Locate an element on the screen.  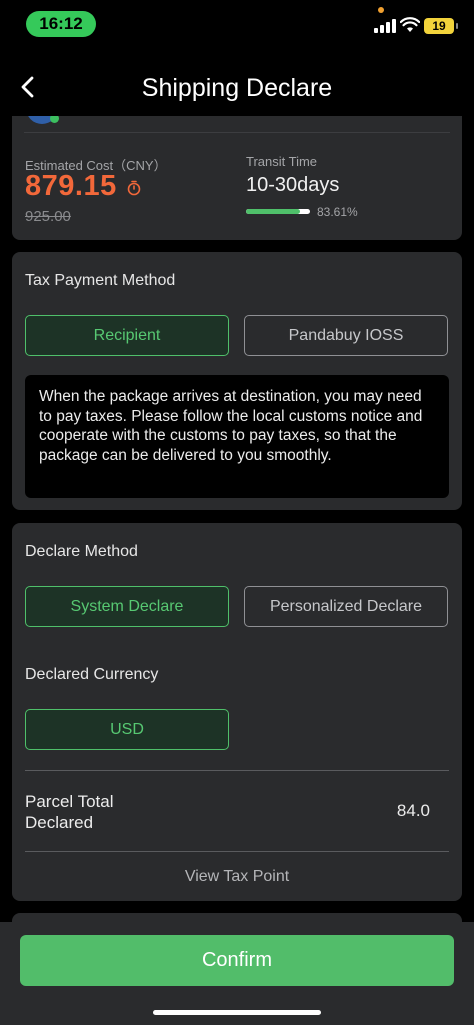
tax-payment-title: Tax Payment Method is located at coordinates (100, 280).